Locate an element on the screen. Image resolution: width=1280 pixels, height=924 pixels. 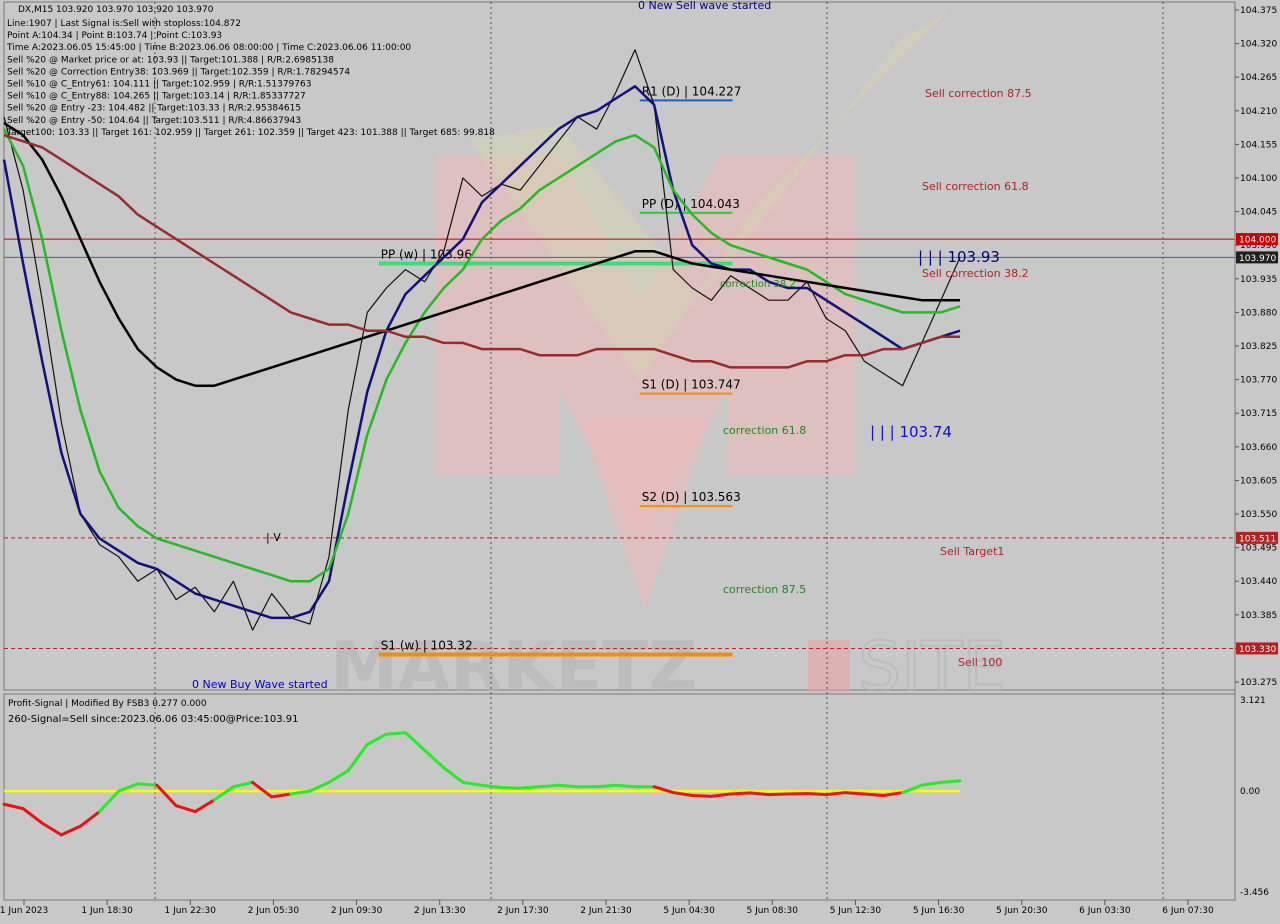
price-tick-label: 103.550 is located at coordinates (1258, 515).